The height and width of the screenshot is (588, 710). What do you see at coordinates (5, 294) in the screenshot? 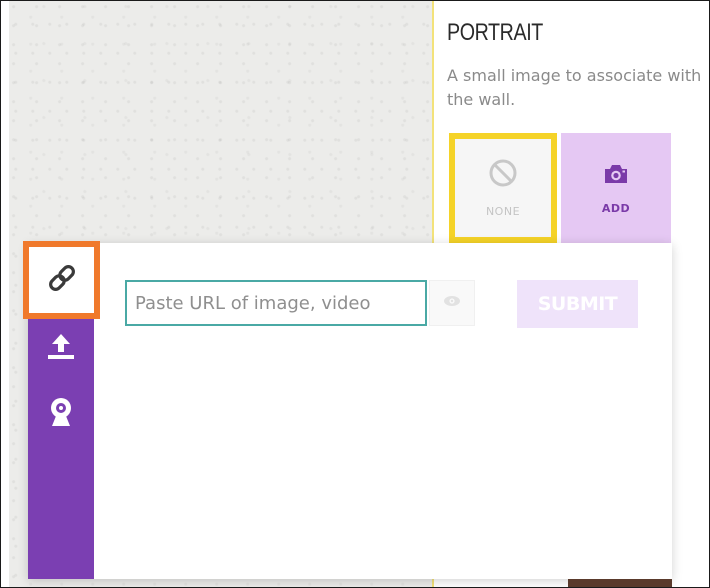
I see `left-edge` at bounding box center [5, 294].